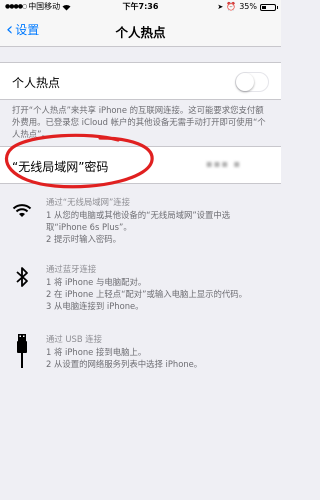  I want to click on battery-icon, so click(269, 7).